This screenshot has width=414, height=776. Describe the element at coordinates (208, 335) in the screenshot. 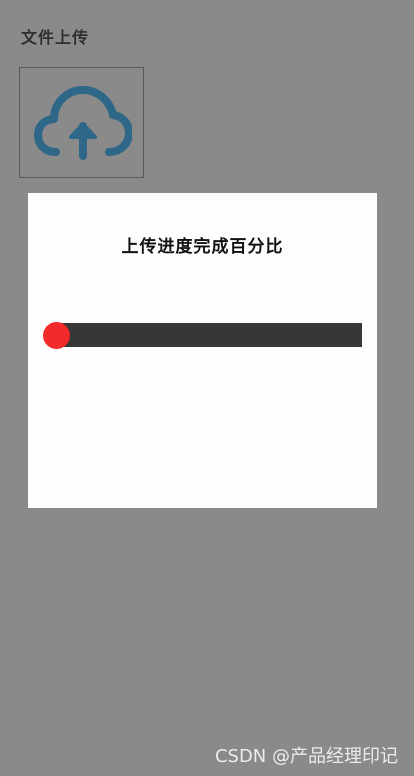

I see `progress-track` at that location.